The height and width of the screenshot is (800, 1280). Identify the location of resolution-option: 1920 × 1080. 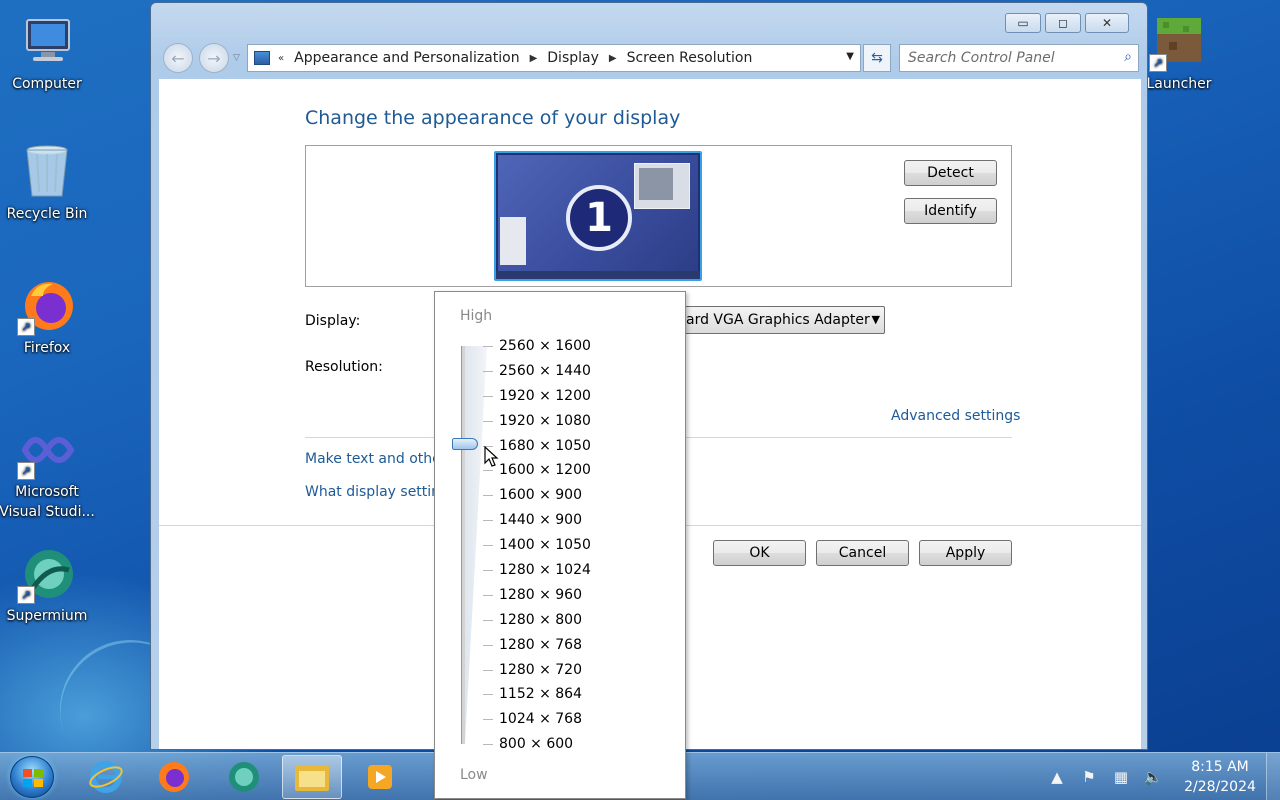
(537, 423).